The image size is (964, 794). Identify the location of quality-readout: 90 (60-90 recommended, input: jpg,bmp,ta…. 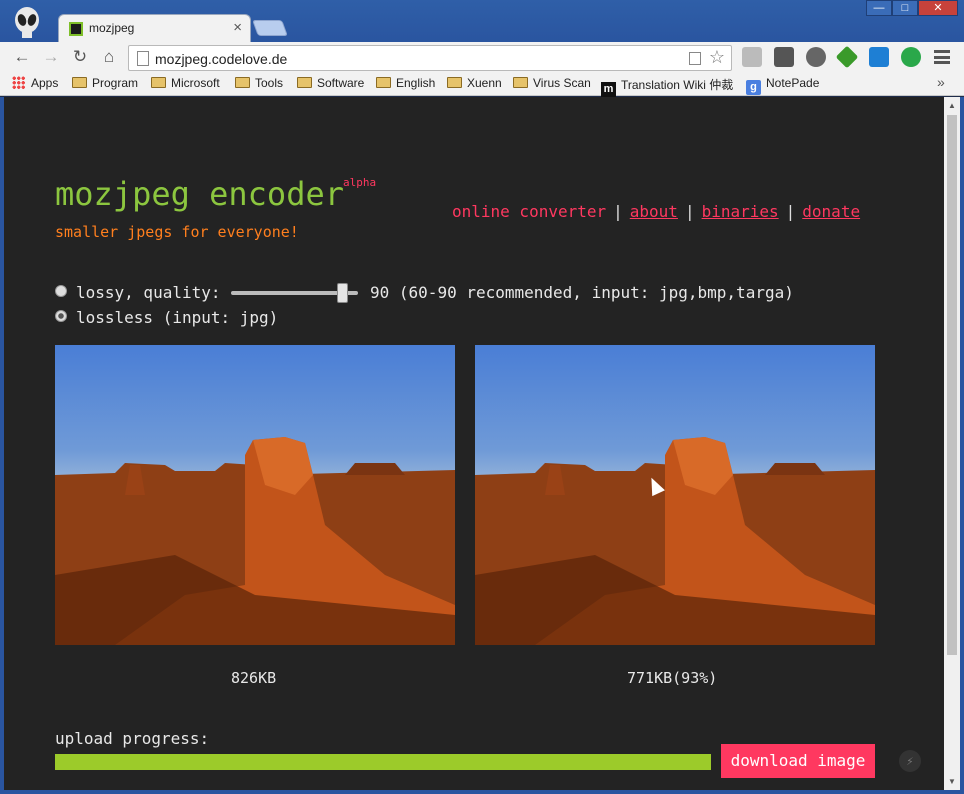
(582, 292).